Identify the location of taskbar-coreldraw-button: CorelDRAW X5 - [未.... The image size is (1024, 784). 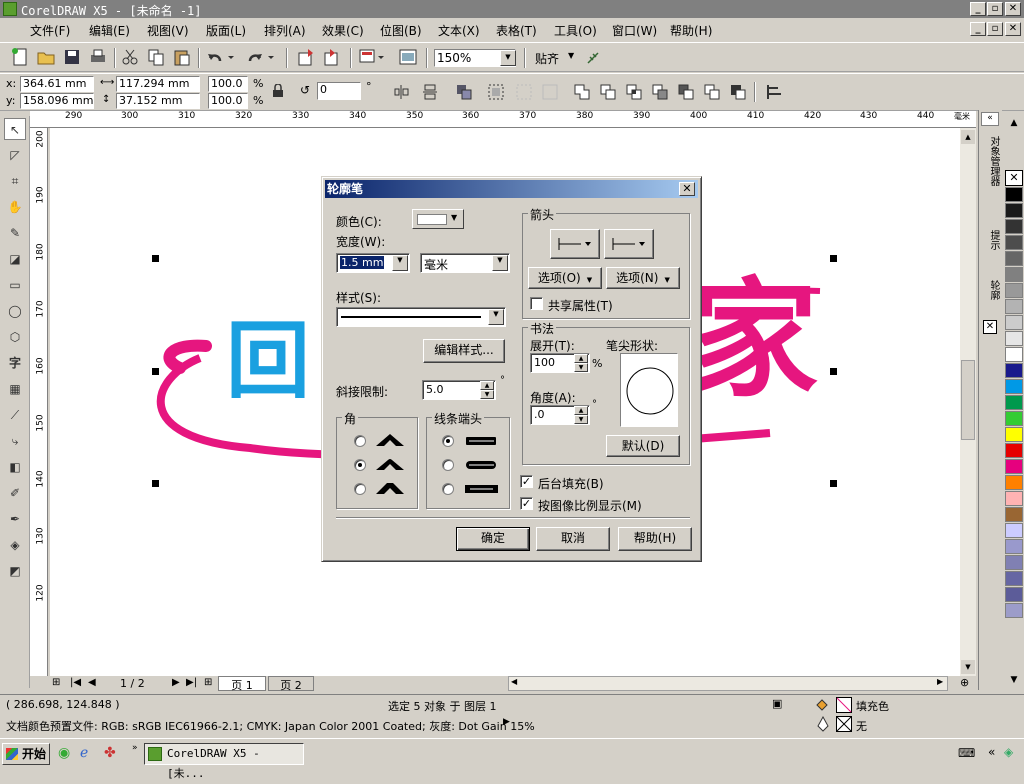
(224, 761).